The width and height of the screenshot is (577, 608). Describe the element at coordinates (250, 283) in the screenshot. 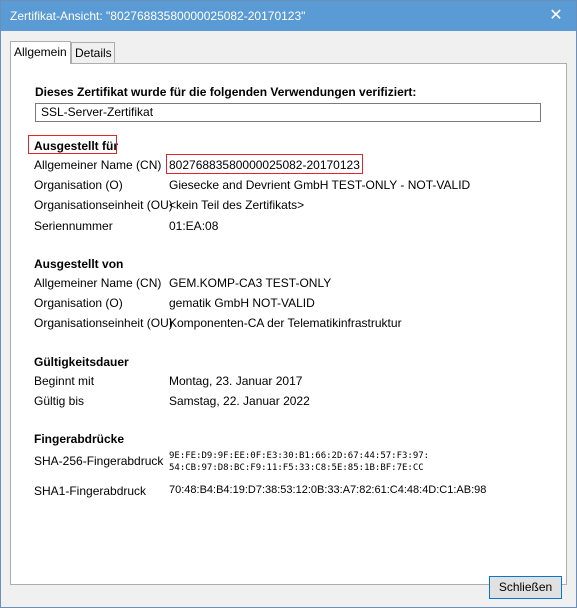

I see `issued-by-cn-value: GEM.KOMP-CA3 TEST-ONLY` at that location.